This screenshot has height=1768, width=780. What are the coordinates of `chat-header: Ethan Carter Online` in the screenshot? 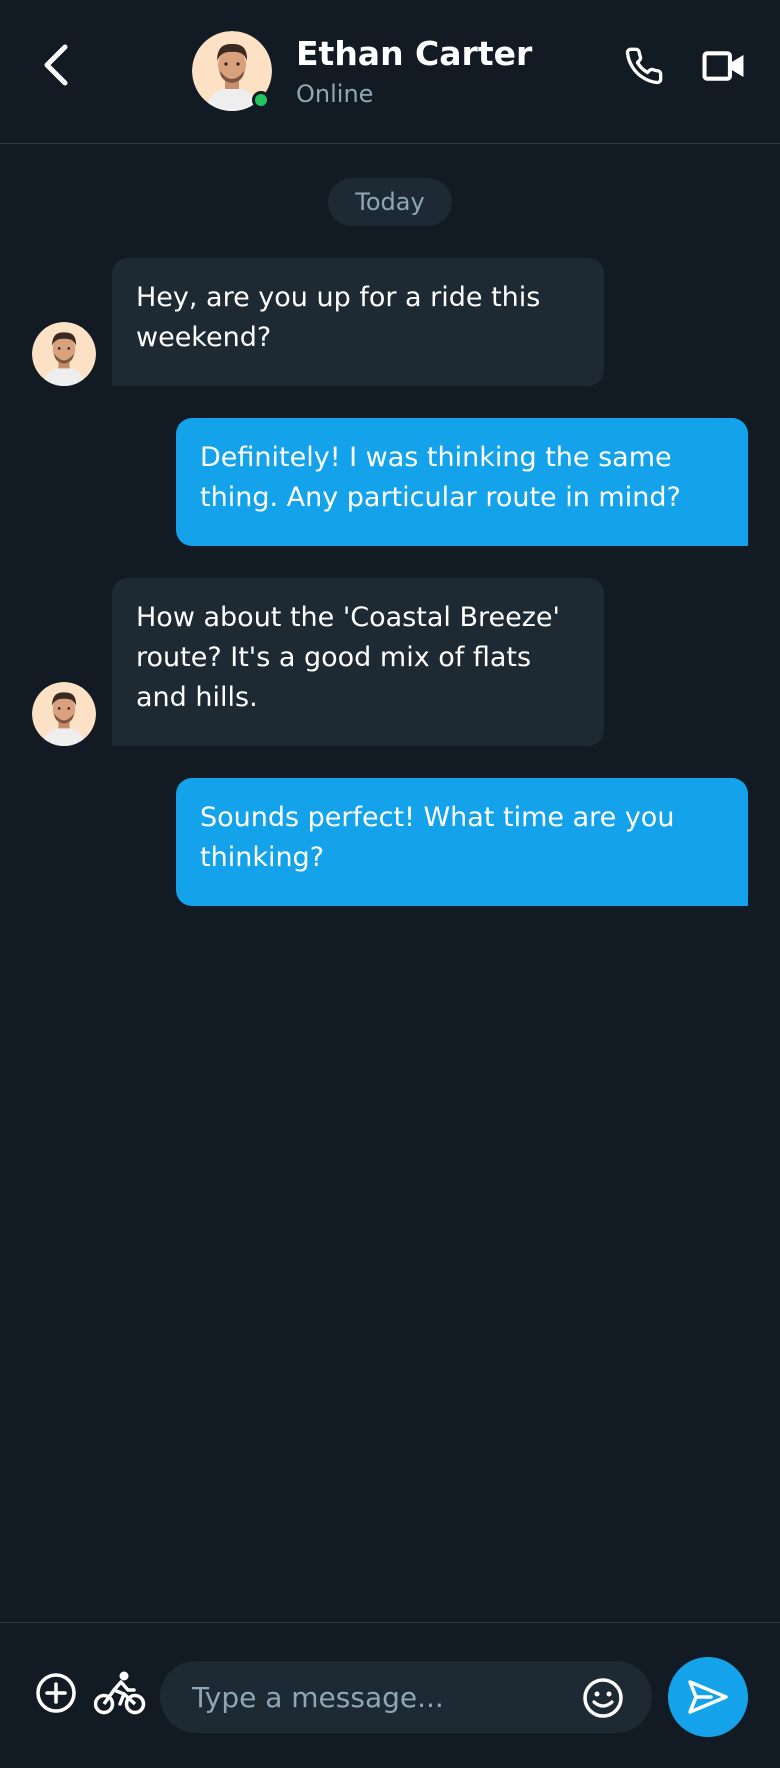 It's located at (390, 72).